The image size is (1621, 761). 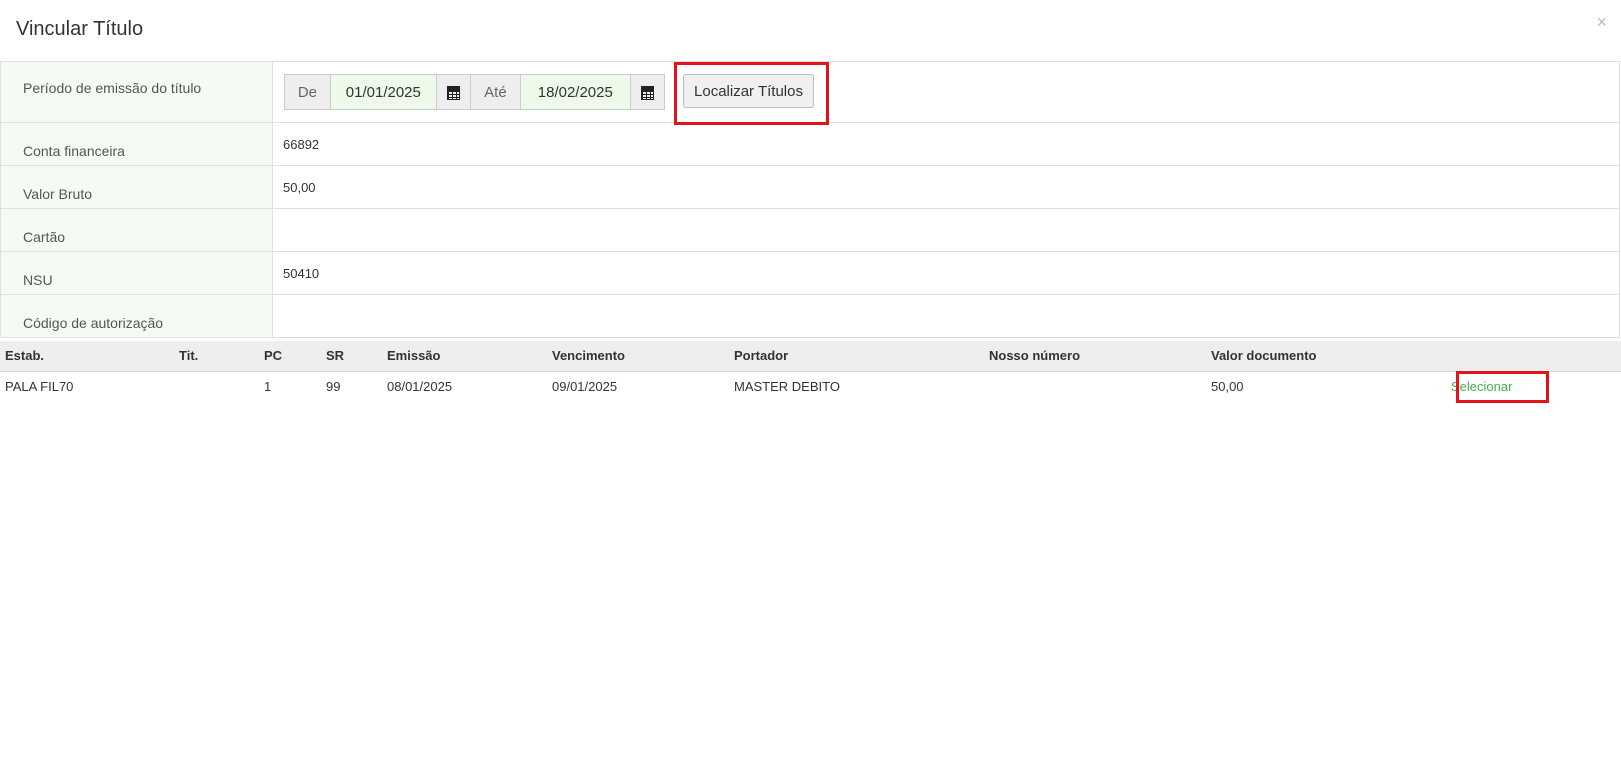 What do you see at coordinates (301, 273) in the screenshot?
I see `nsu-value: 50410` at bounding box center [301, 273].